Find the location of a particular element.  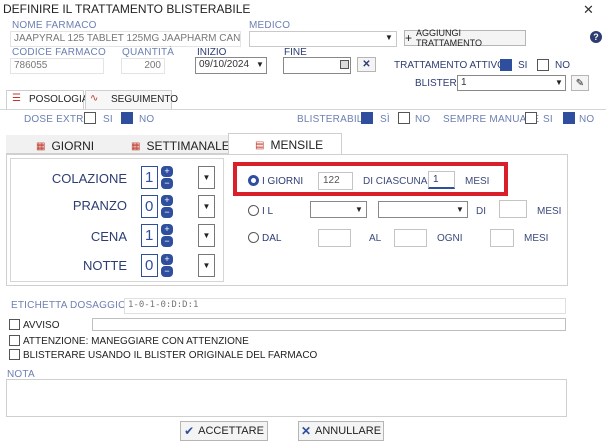

edit-blister-button: ✎ is located at coordinates (580, 83).